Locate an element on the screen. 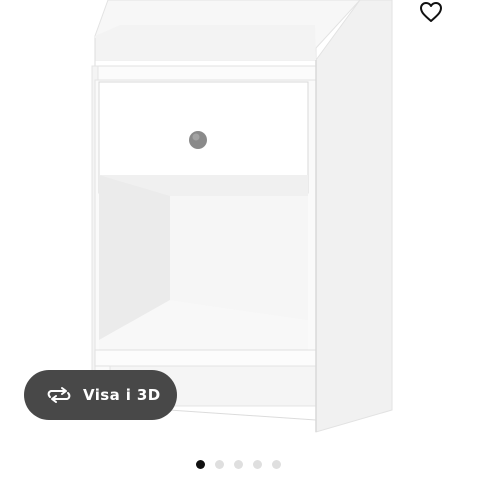  carousel-pagination is located at coordinates (238, 464).